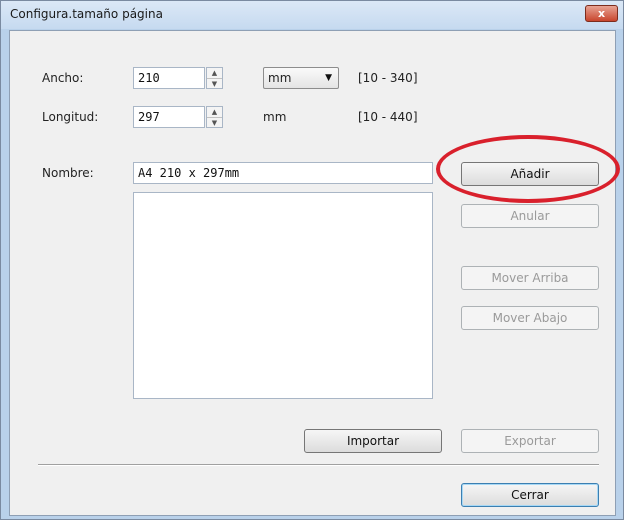 This screenshot has width=625, height=521. I want to click on nombre-input: A4 210 x 297mm, so click(283, 173).